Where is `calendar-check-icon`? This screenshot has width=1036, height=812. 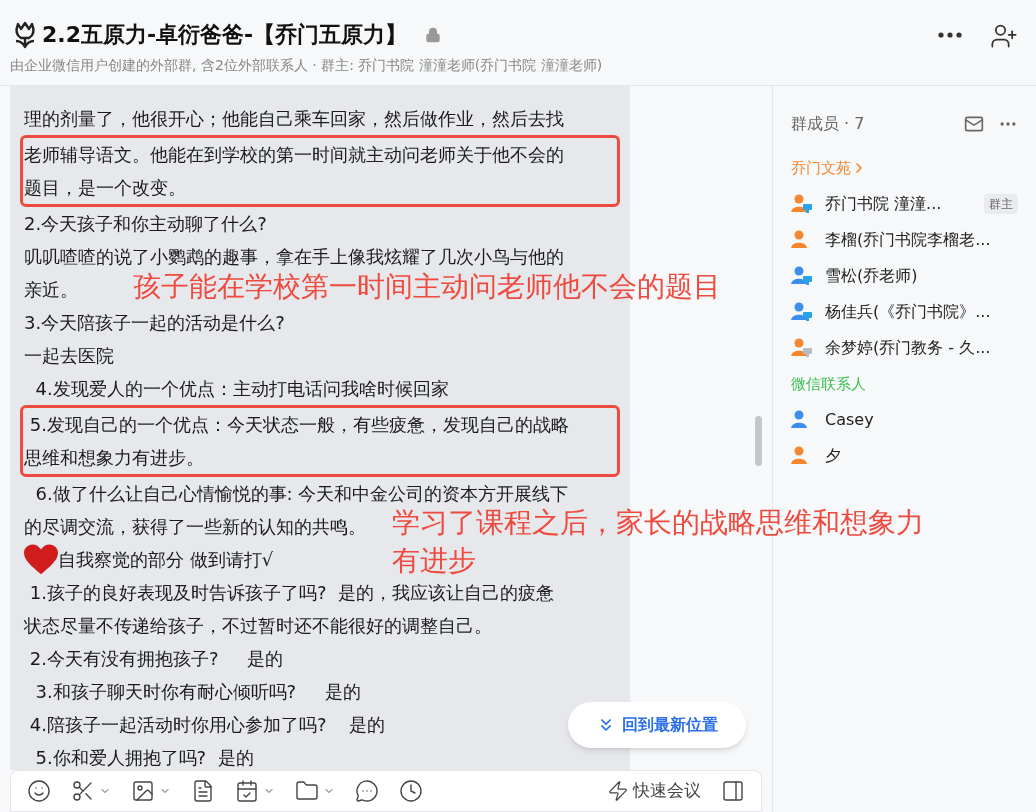
calendar-check-icon is located at coordinates (247, 791).